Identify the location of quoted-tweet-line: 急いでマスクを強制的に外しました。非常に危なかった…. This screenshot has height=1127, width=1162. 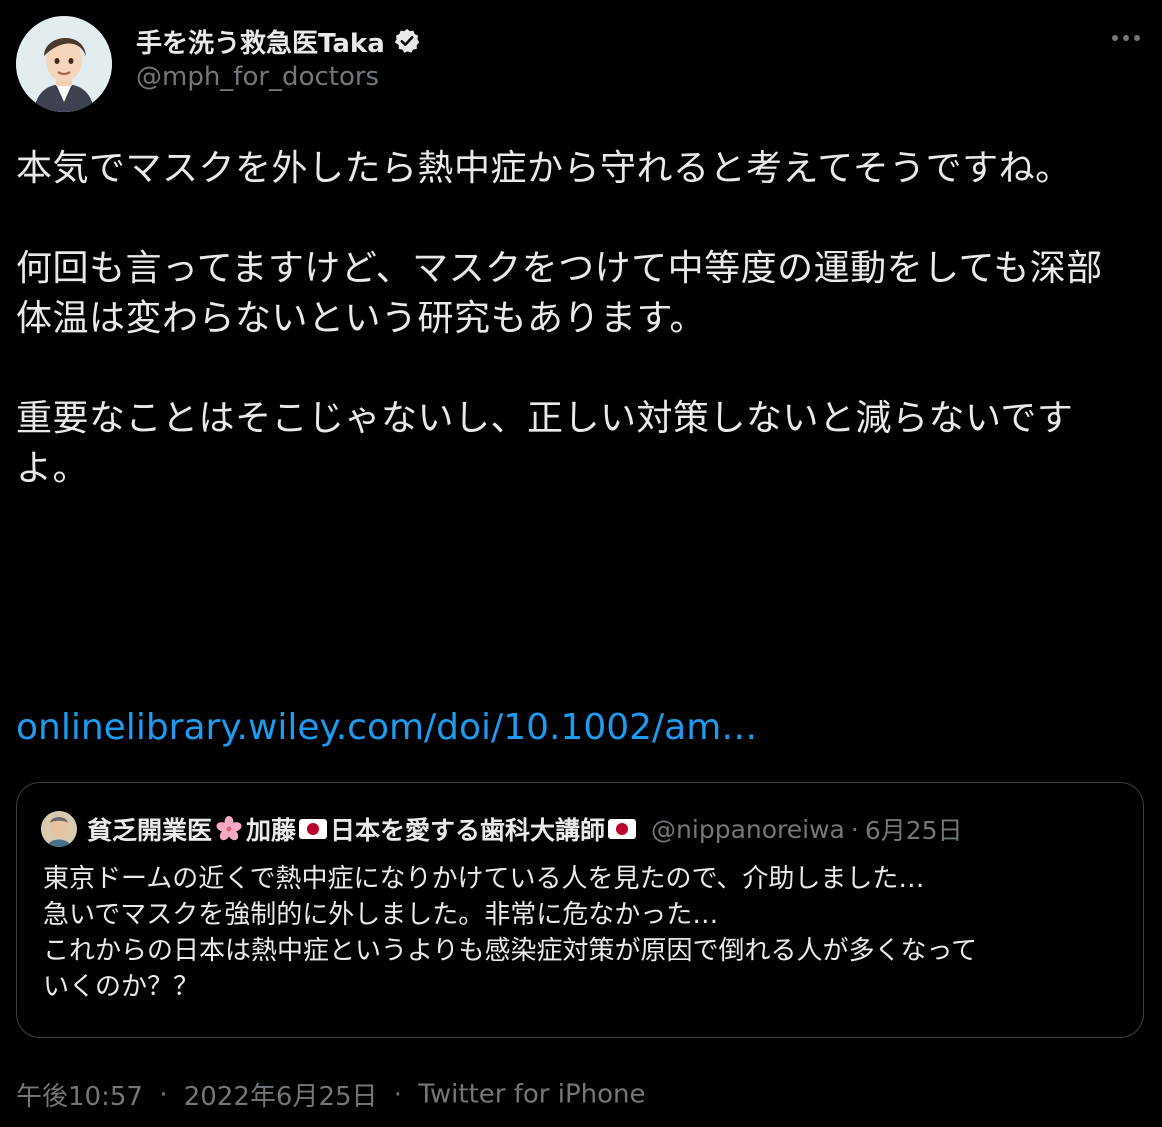
(381, 915).